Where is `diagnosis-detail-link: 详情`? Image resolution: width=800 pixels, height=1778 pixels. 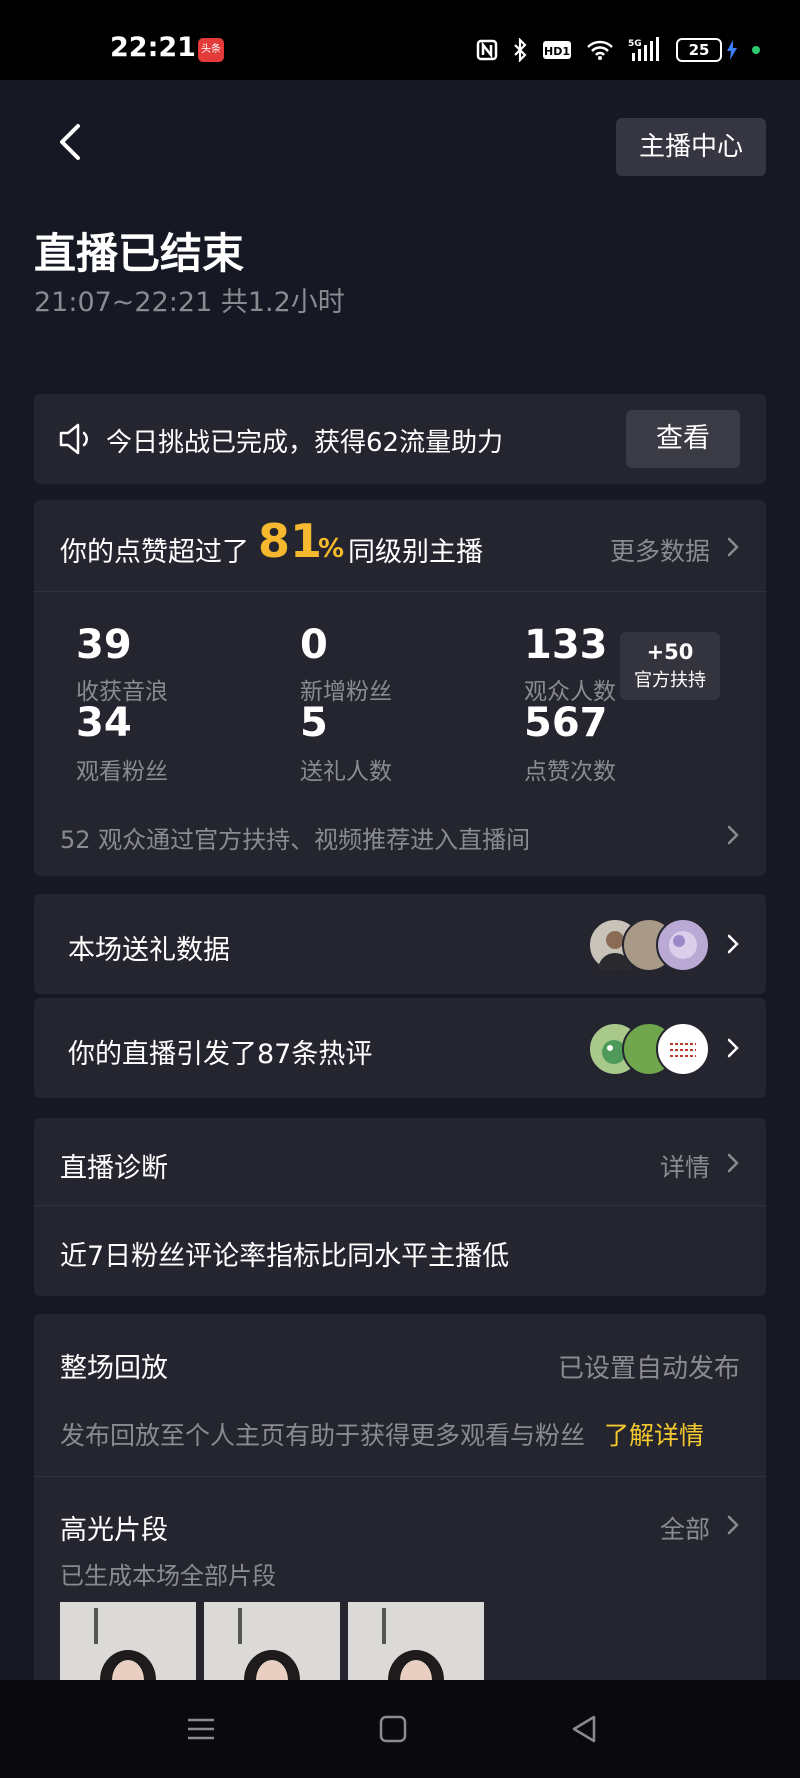 diagnosis-detail-link: 详情 is located at coordinates (685, 1166).